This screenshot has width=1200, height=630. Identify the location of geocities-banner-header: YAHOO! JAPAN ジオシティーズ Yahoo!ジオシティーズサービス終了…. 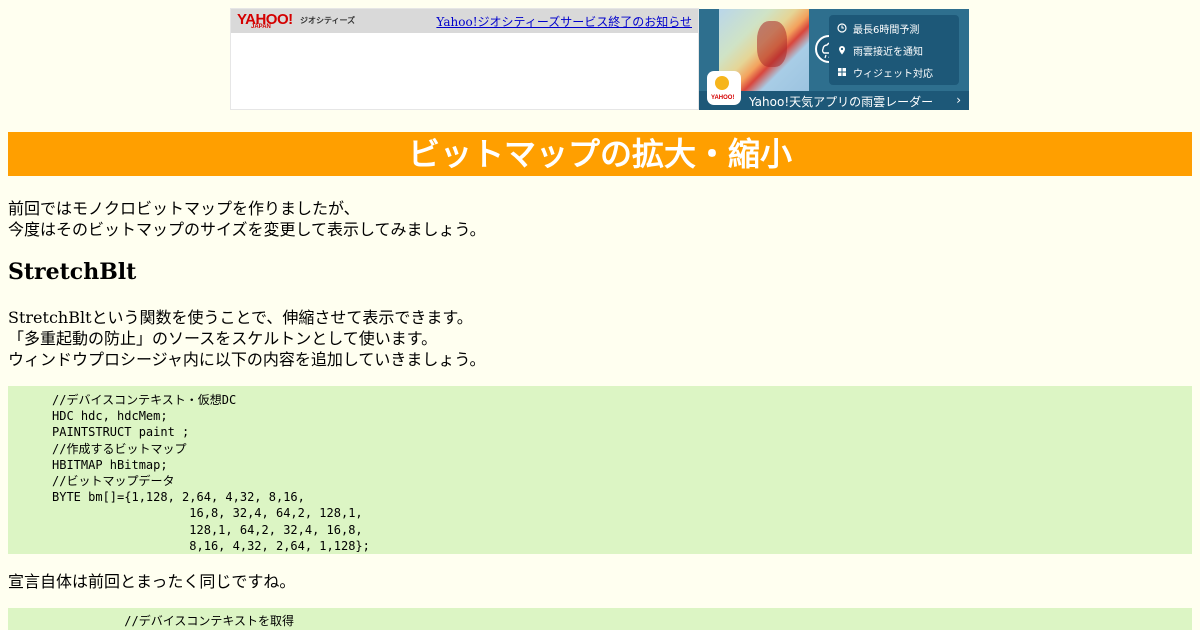
(464, 21).